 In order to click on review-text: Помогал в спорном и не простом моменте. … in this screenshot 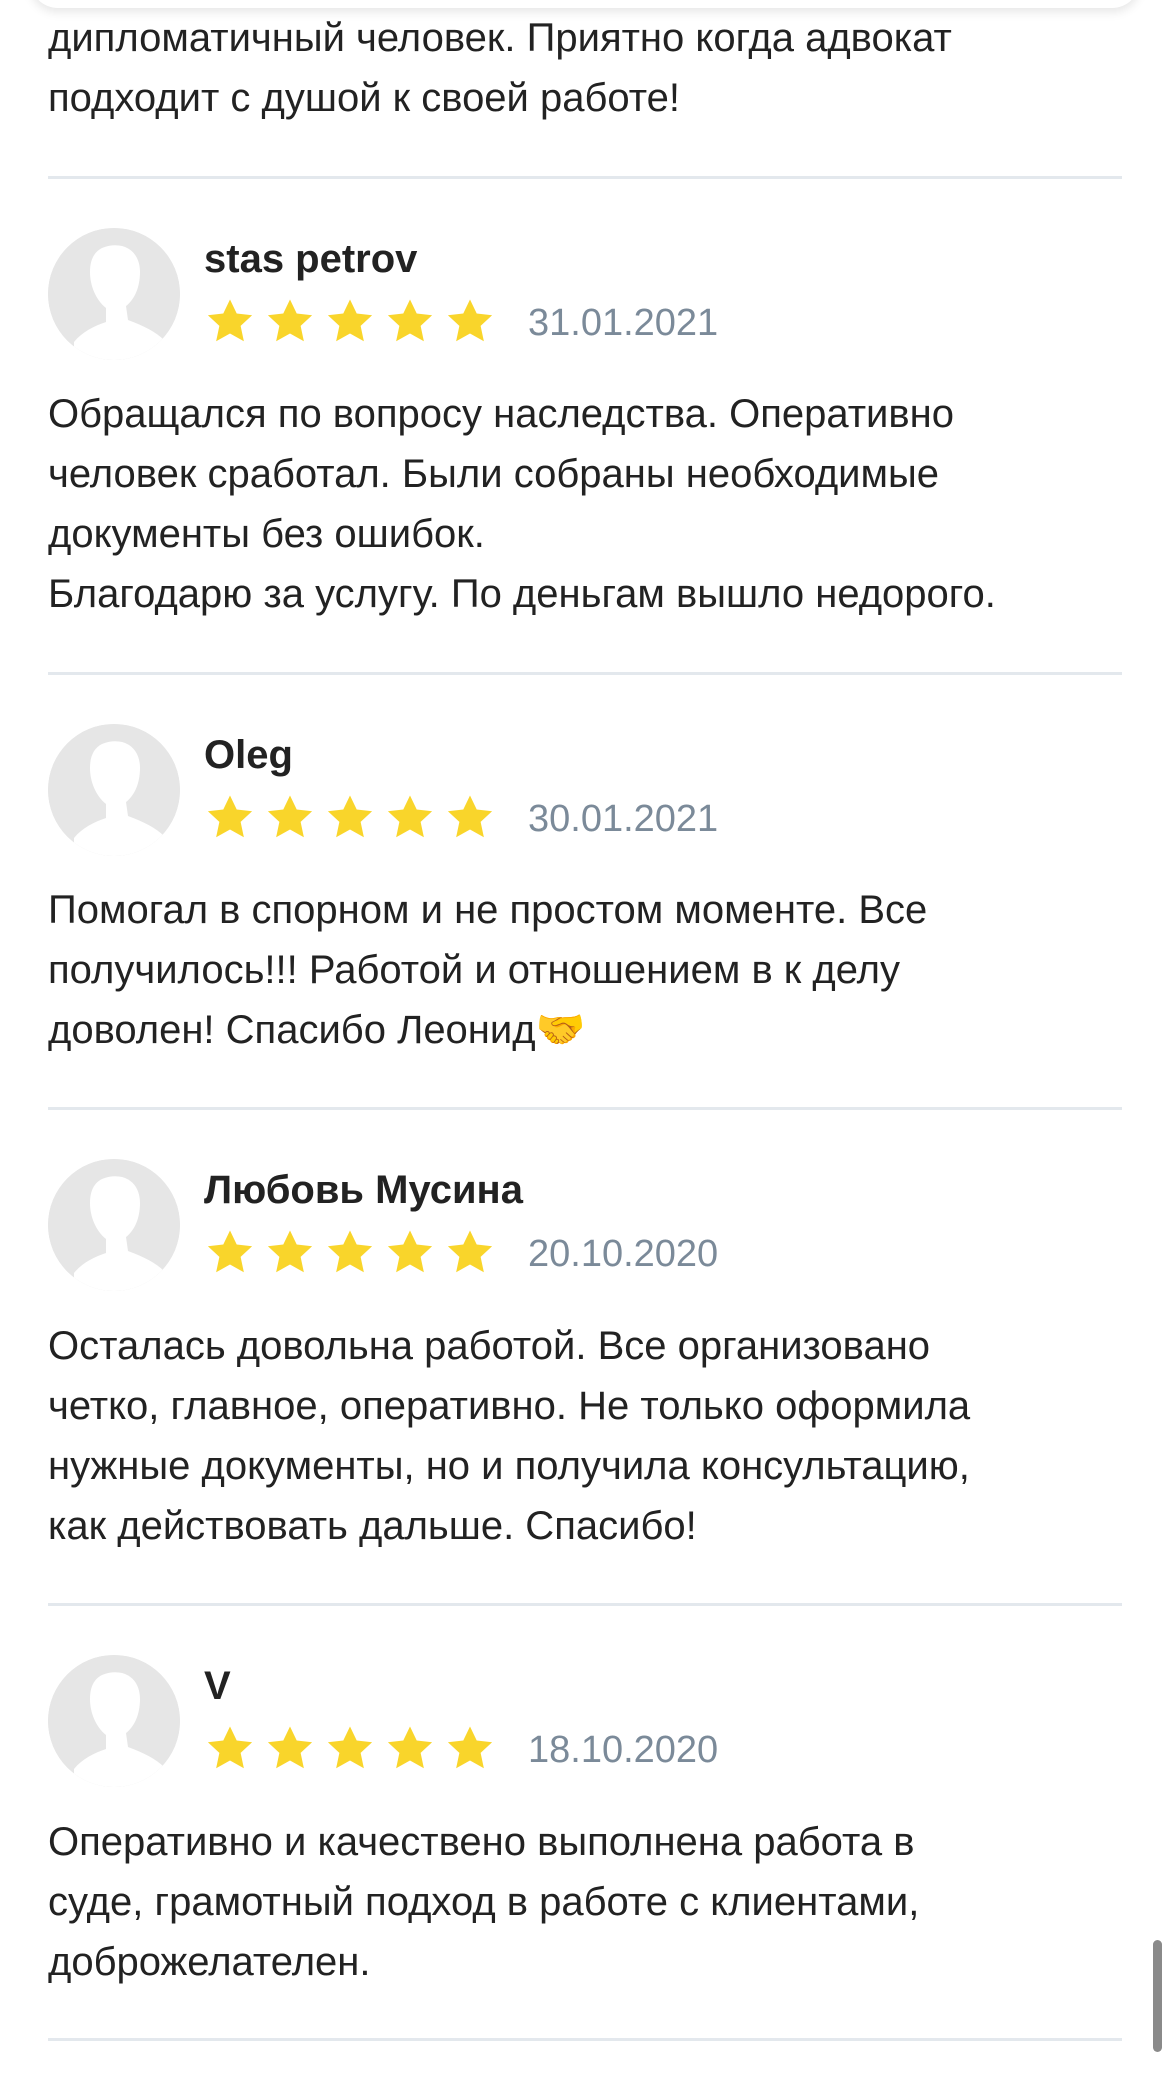, I will do `click(488, 970)`.